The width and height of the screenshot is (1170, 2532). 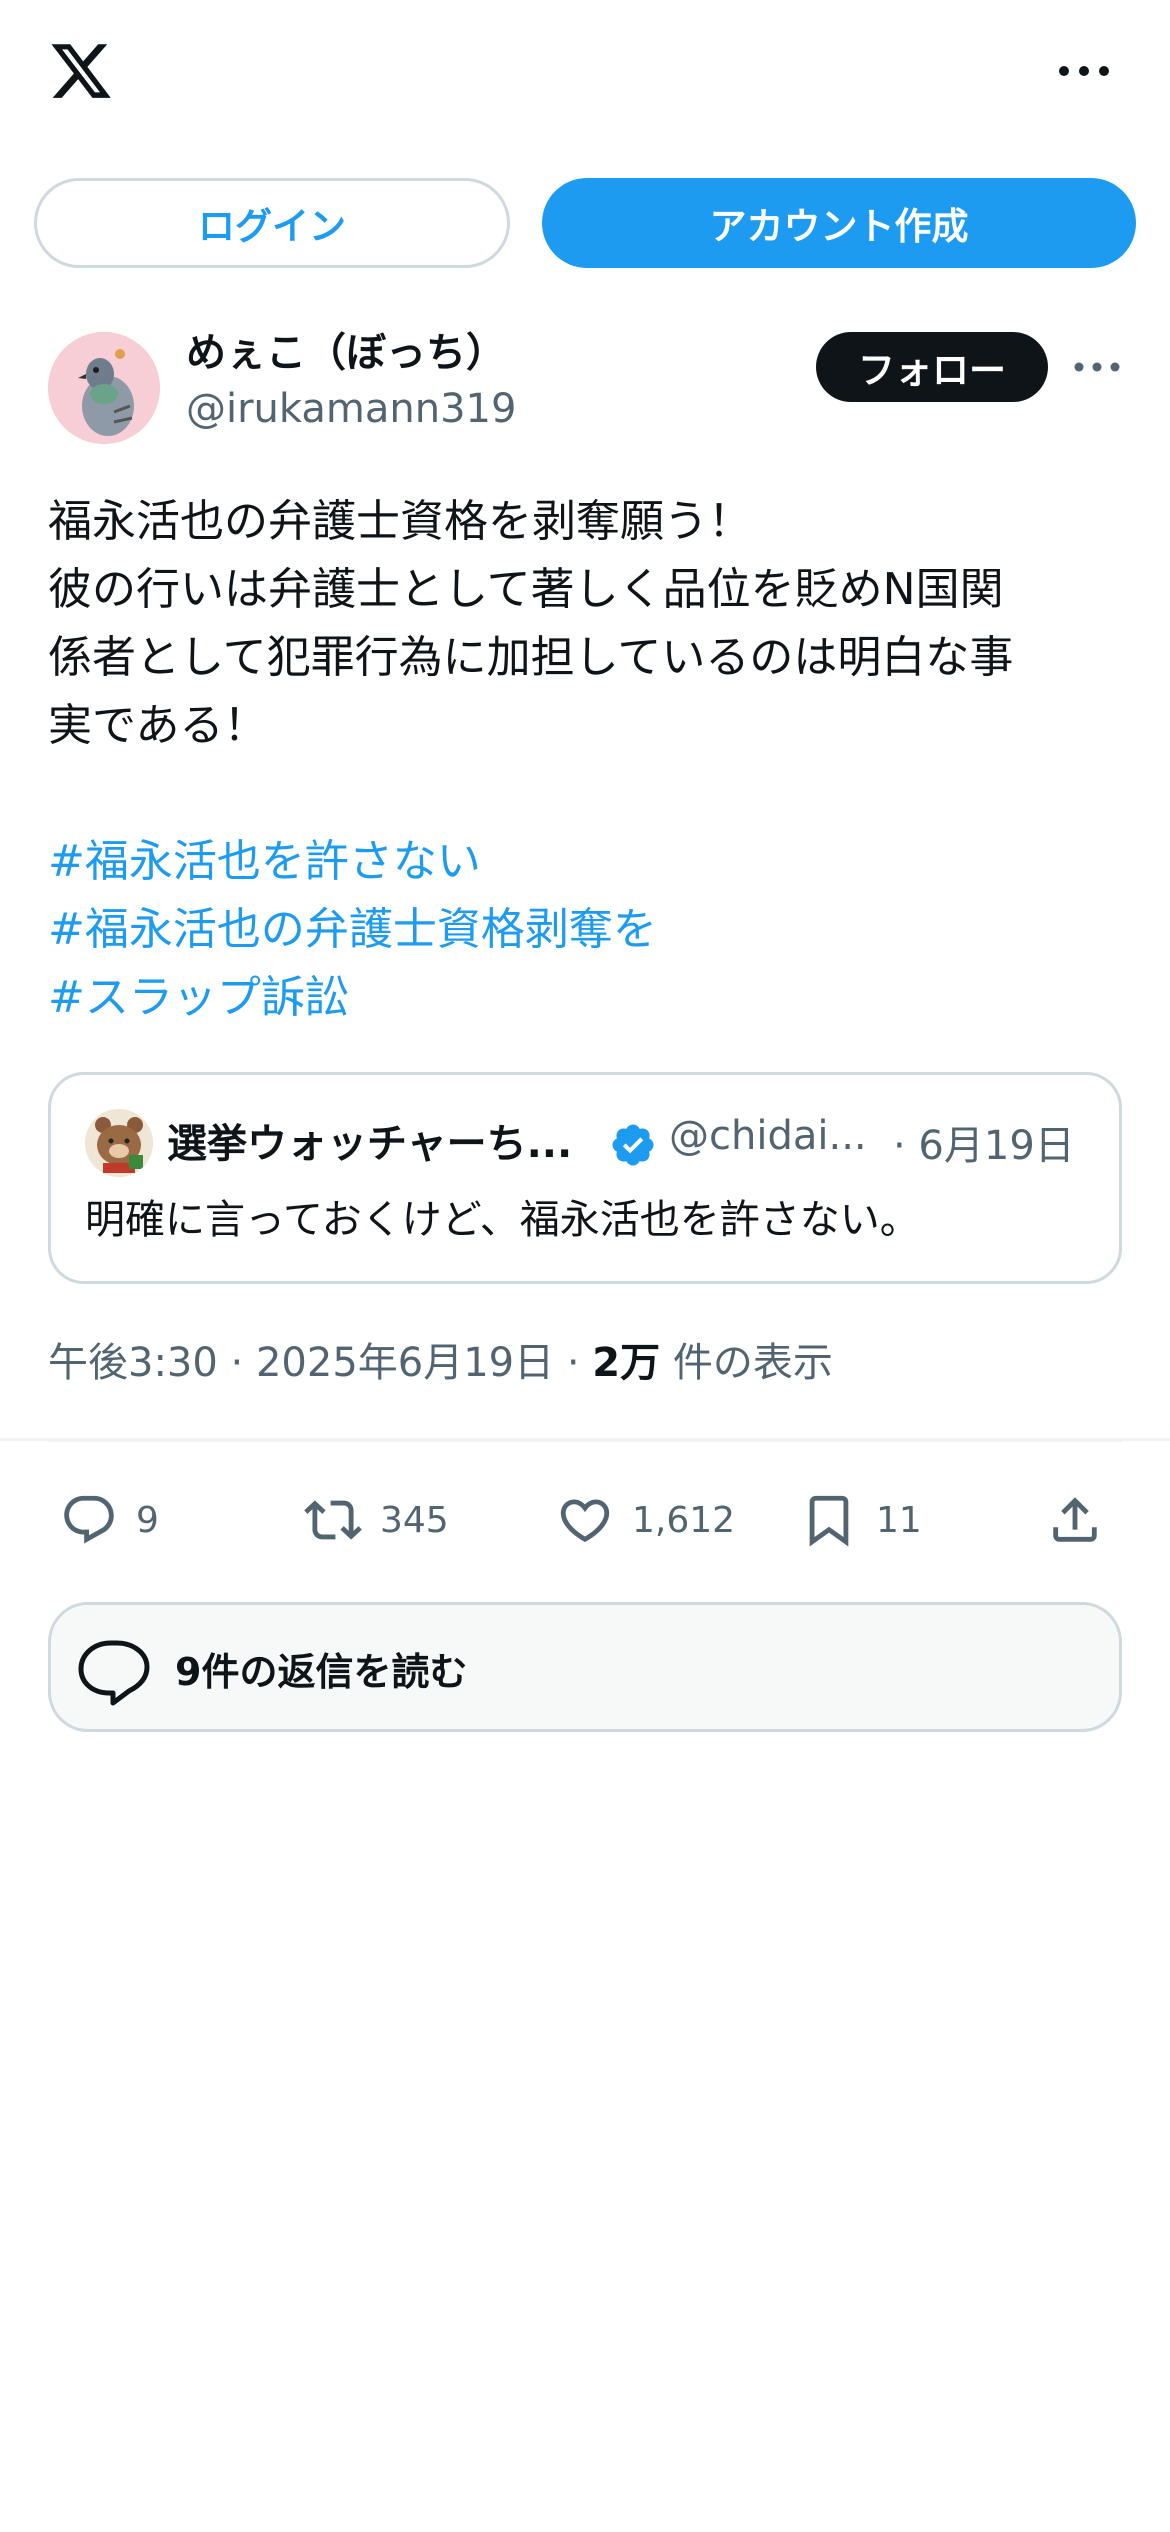 I want to click on read-replies-button: 9件の返信を読む, so click(x=585, y=1667).